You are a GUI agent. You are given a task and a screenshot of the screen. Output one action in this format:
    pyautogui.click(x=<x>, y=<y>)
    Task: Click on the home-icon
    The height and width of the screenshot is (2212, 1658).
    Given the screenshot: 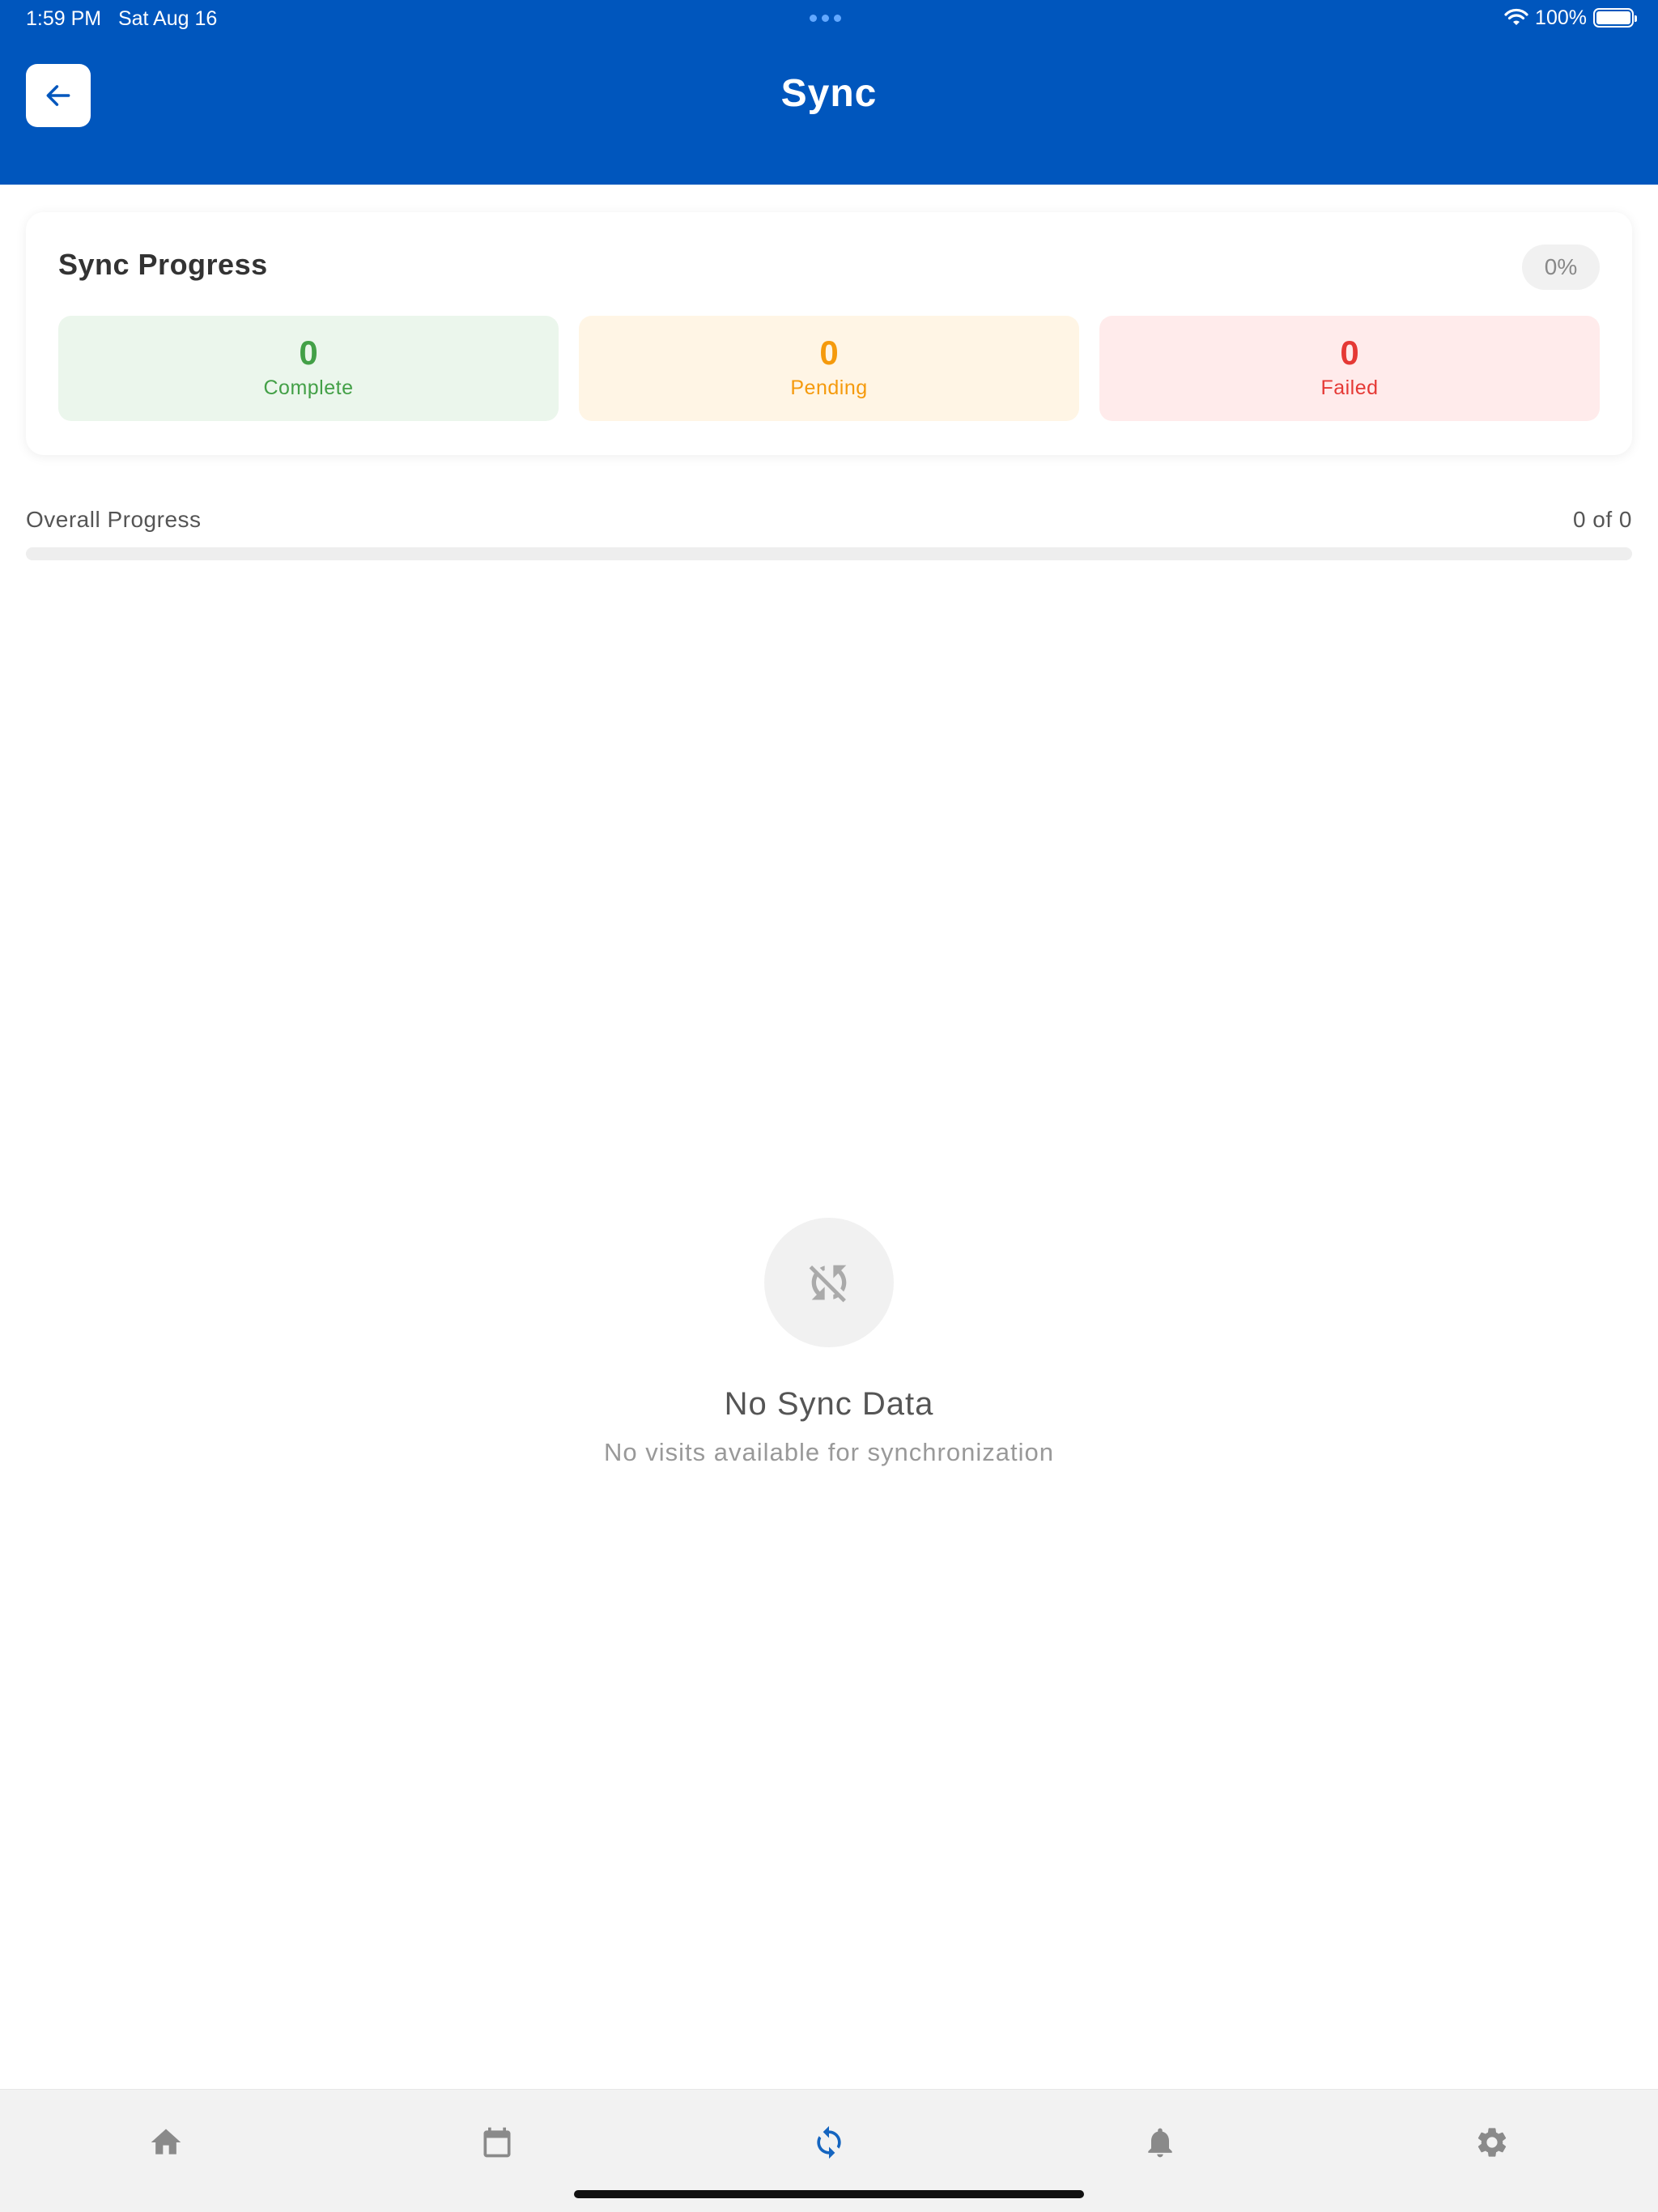 What is the action you would take?
    pyautogui.click(x=166, y=2142)
    